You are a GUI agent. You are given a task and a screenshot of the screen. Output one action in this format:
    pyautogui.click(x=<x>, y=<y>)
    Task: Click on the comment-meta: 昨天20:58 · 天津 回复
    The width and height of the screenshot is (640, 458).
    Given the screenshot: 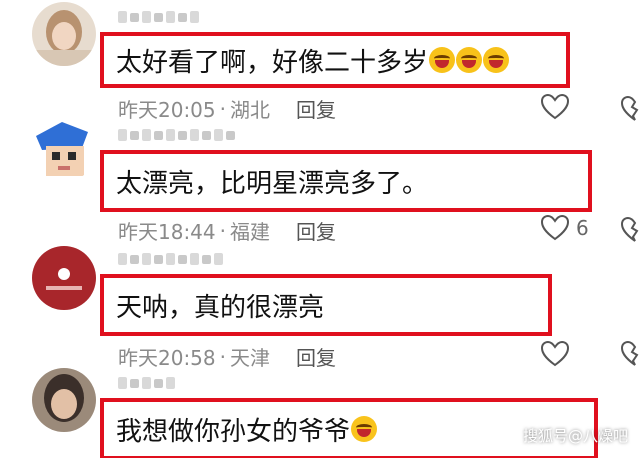 What is the action you would take?
    pyautogui.click(x=227, y=356)
    